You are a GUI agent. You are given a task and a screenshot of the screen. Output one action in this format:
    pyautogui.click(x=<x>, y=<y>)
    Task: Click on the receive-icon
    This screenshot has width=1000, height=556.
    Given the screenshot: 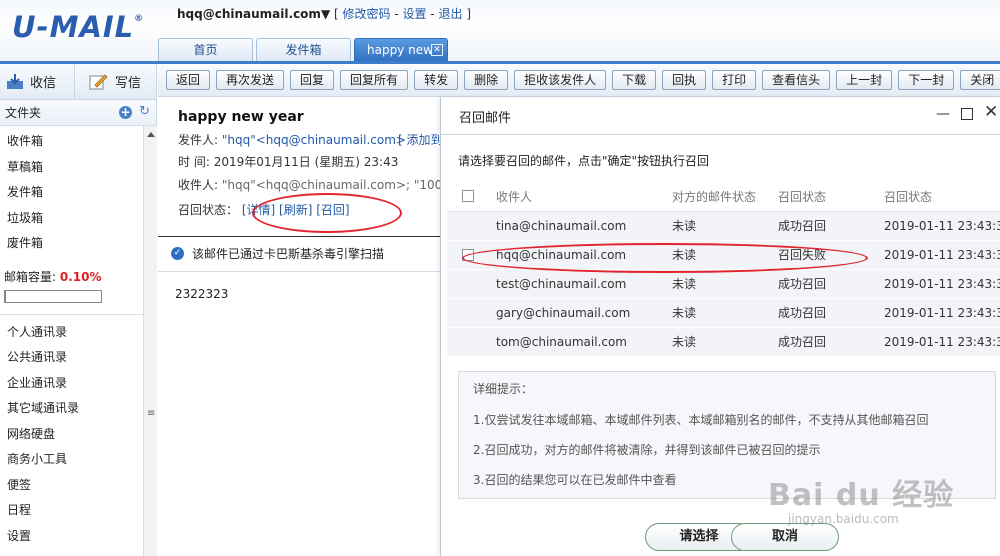 What is the action you would take?
    pyautogui.click(x=15, y=81)
    